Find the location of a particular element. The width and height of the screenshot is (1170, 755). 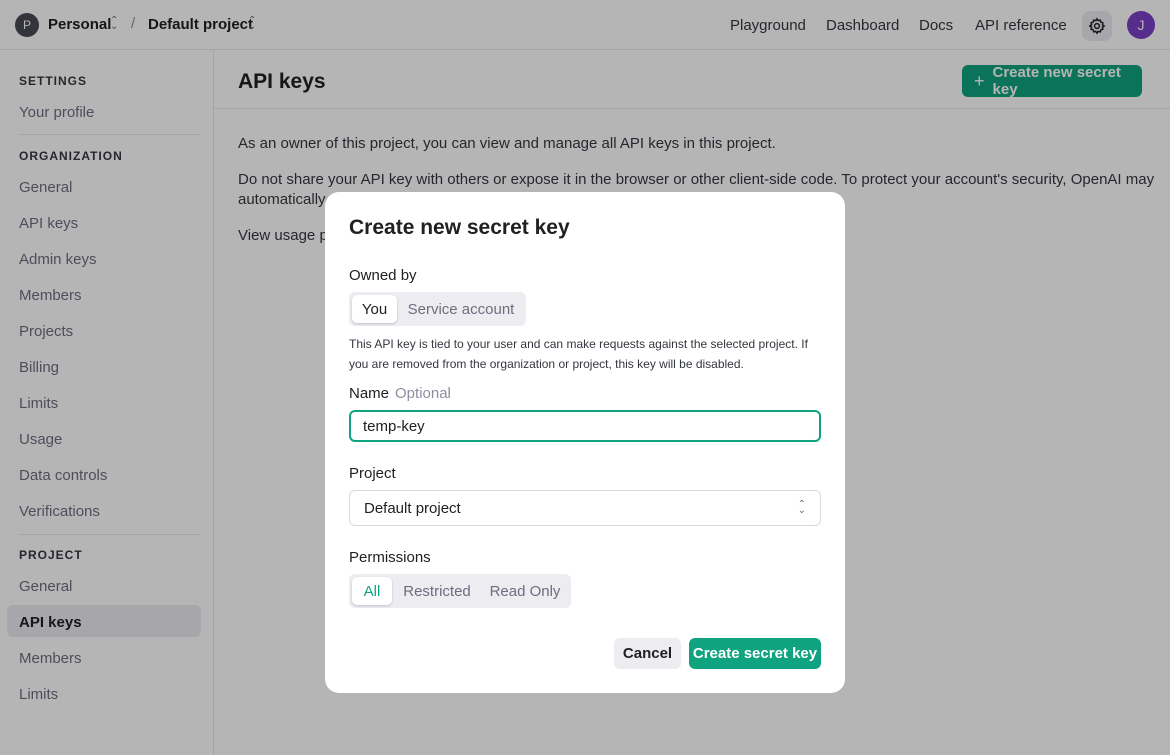

owned-by-service-account-option: Service account is located at coordinates (461, 309).